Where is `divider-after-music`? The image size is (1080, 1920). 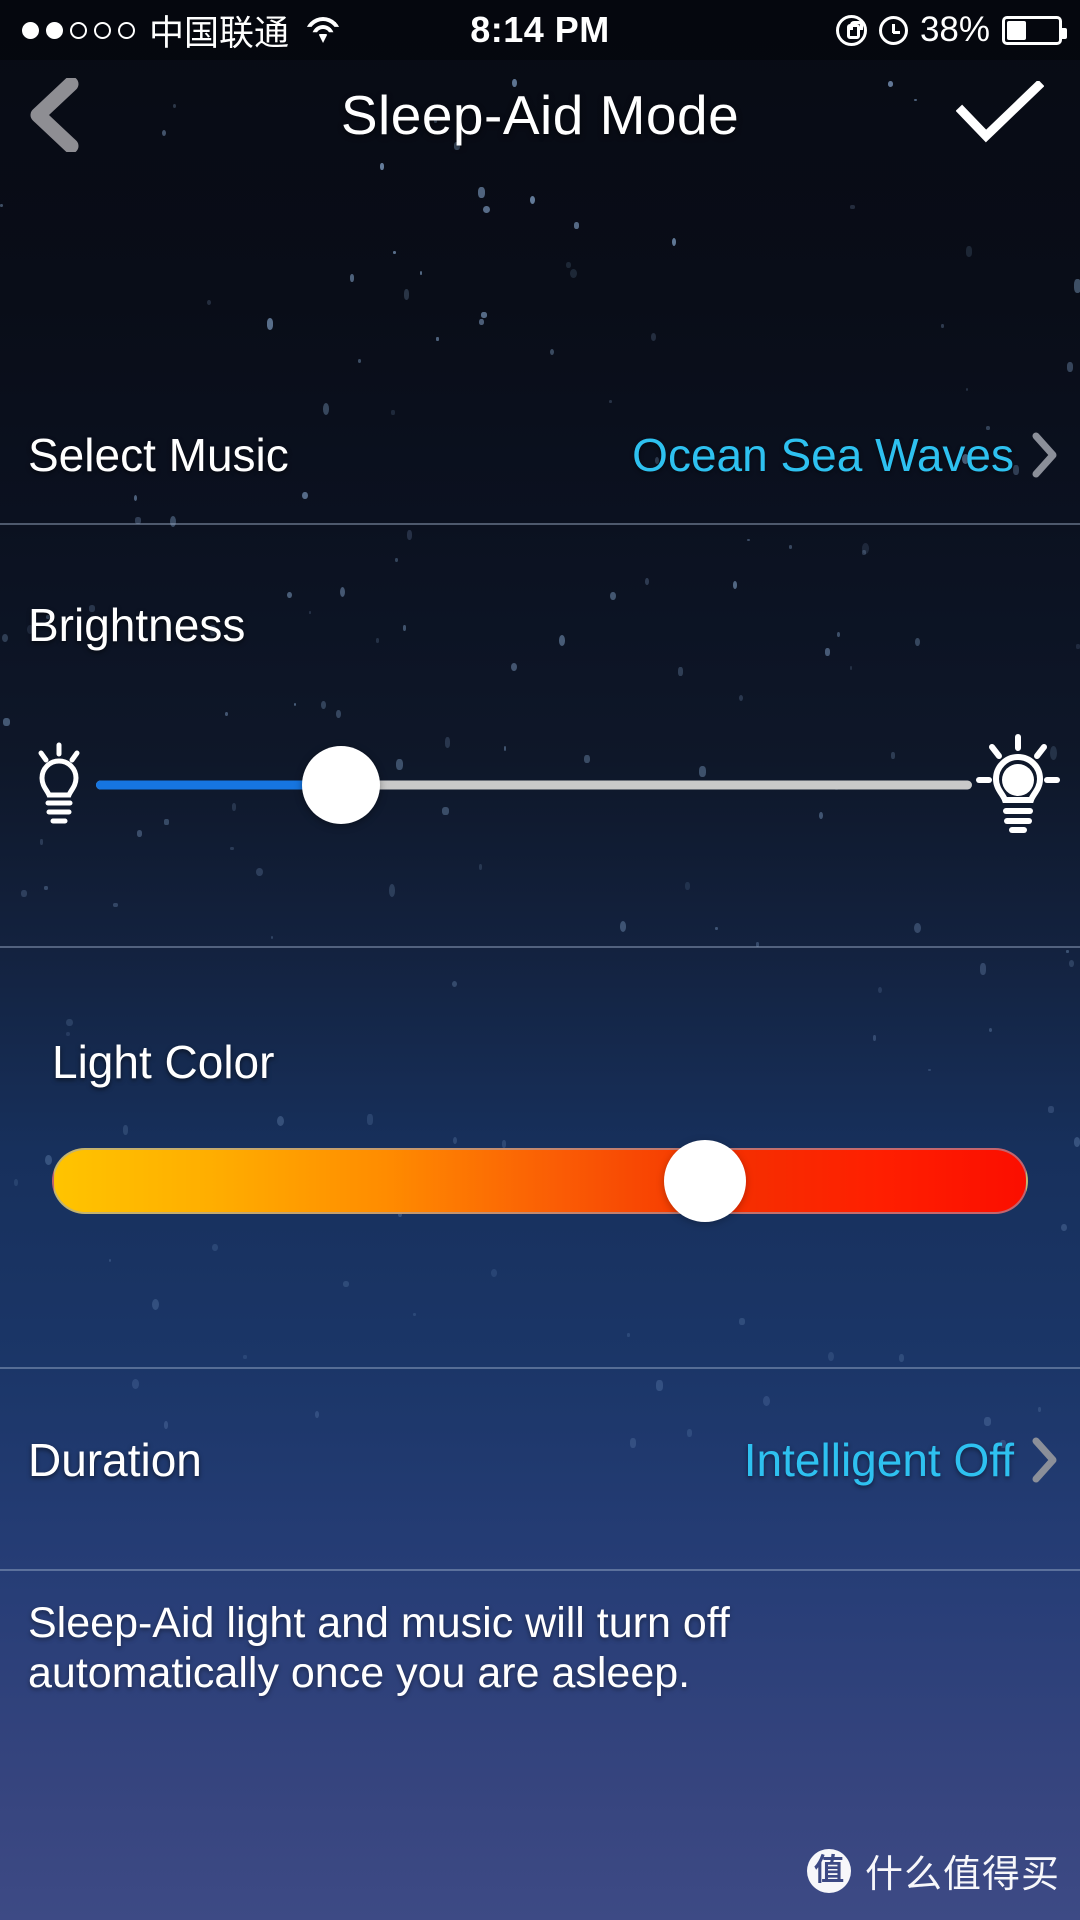
divider-after-music is located at coordinates (540, 524).